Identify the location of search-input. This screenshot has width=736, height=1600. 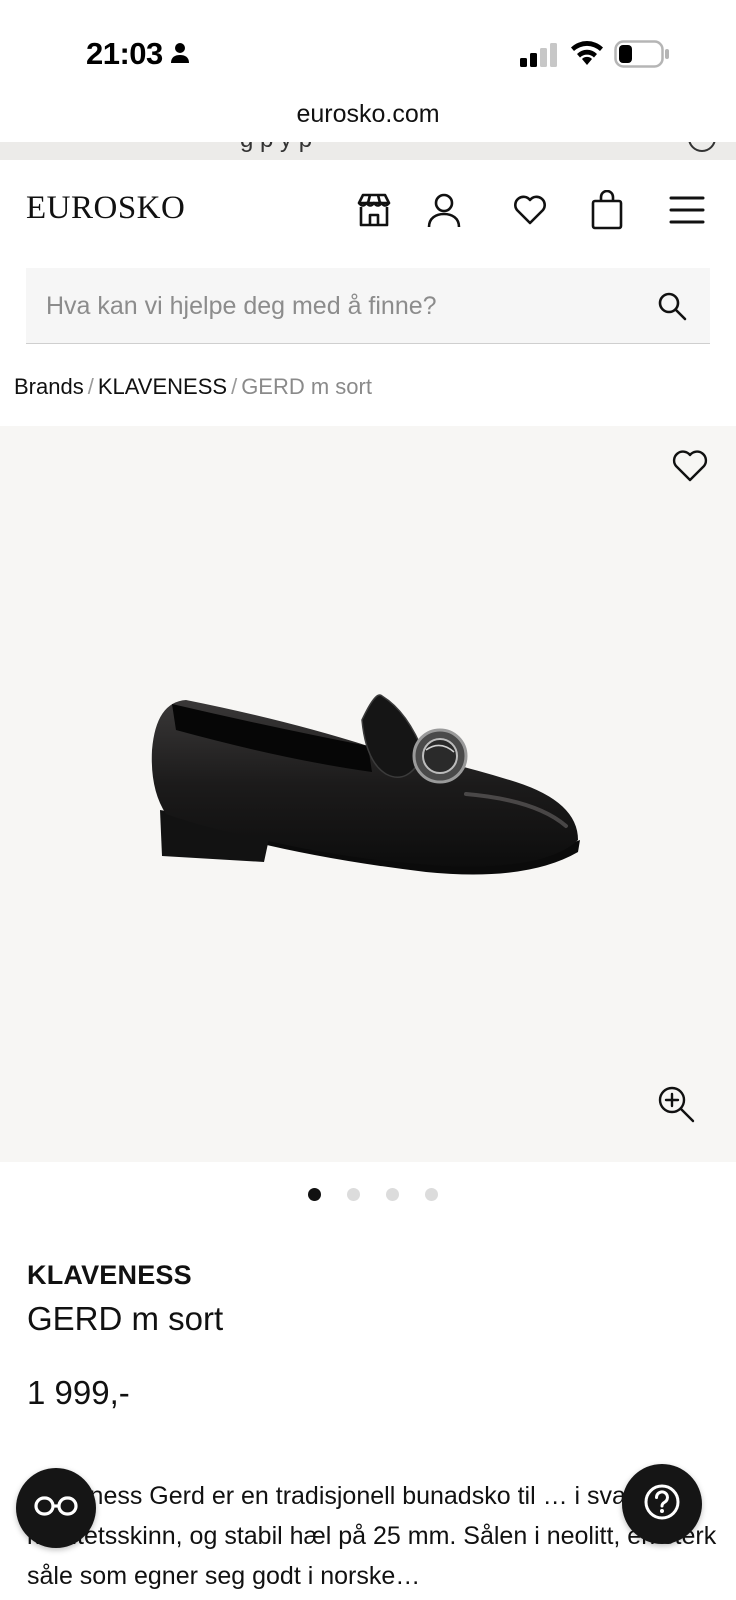
(341, 306).